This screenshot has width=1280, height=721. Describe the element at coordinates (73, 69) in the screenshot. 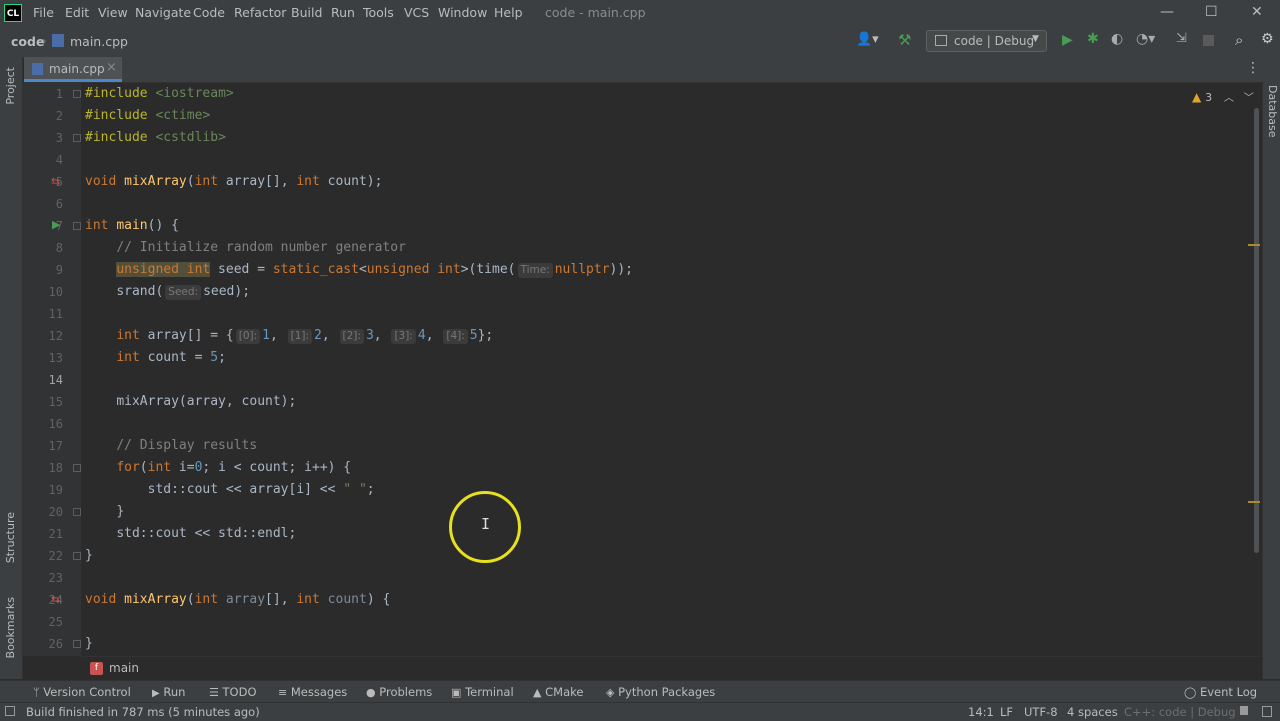

I see `tab-main-cpp: main.cpp ×` at that location.